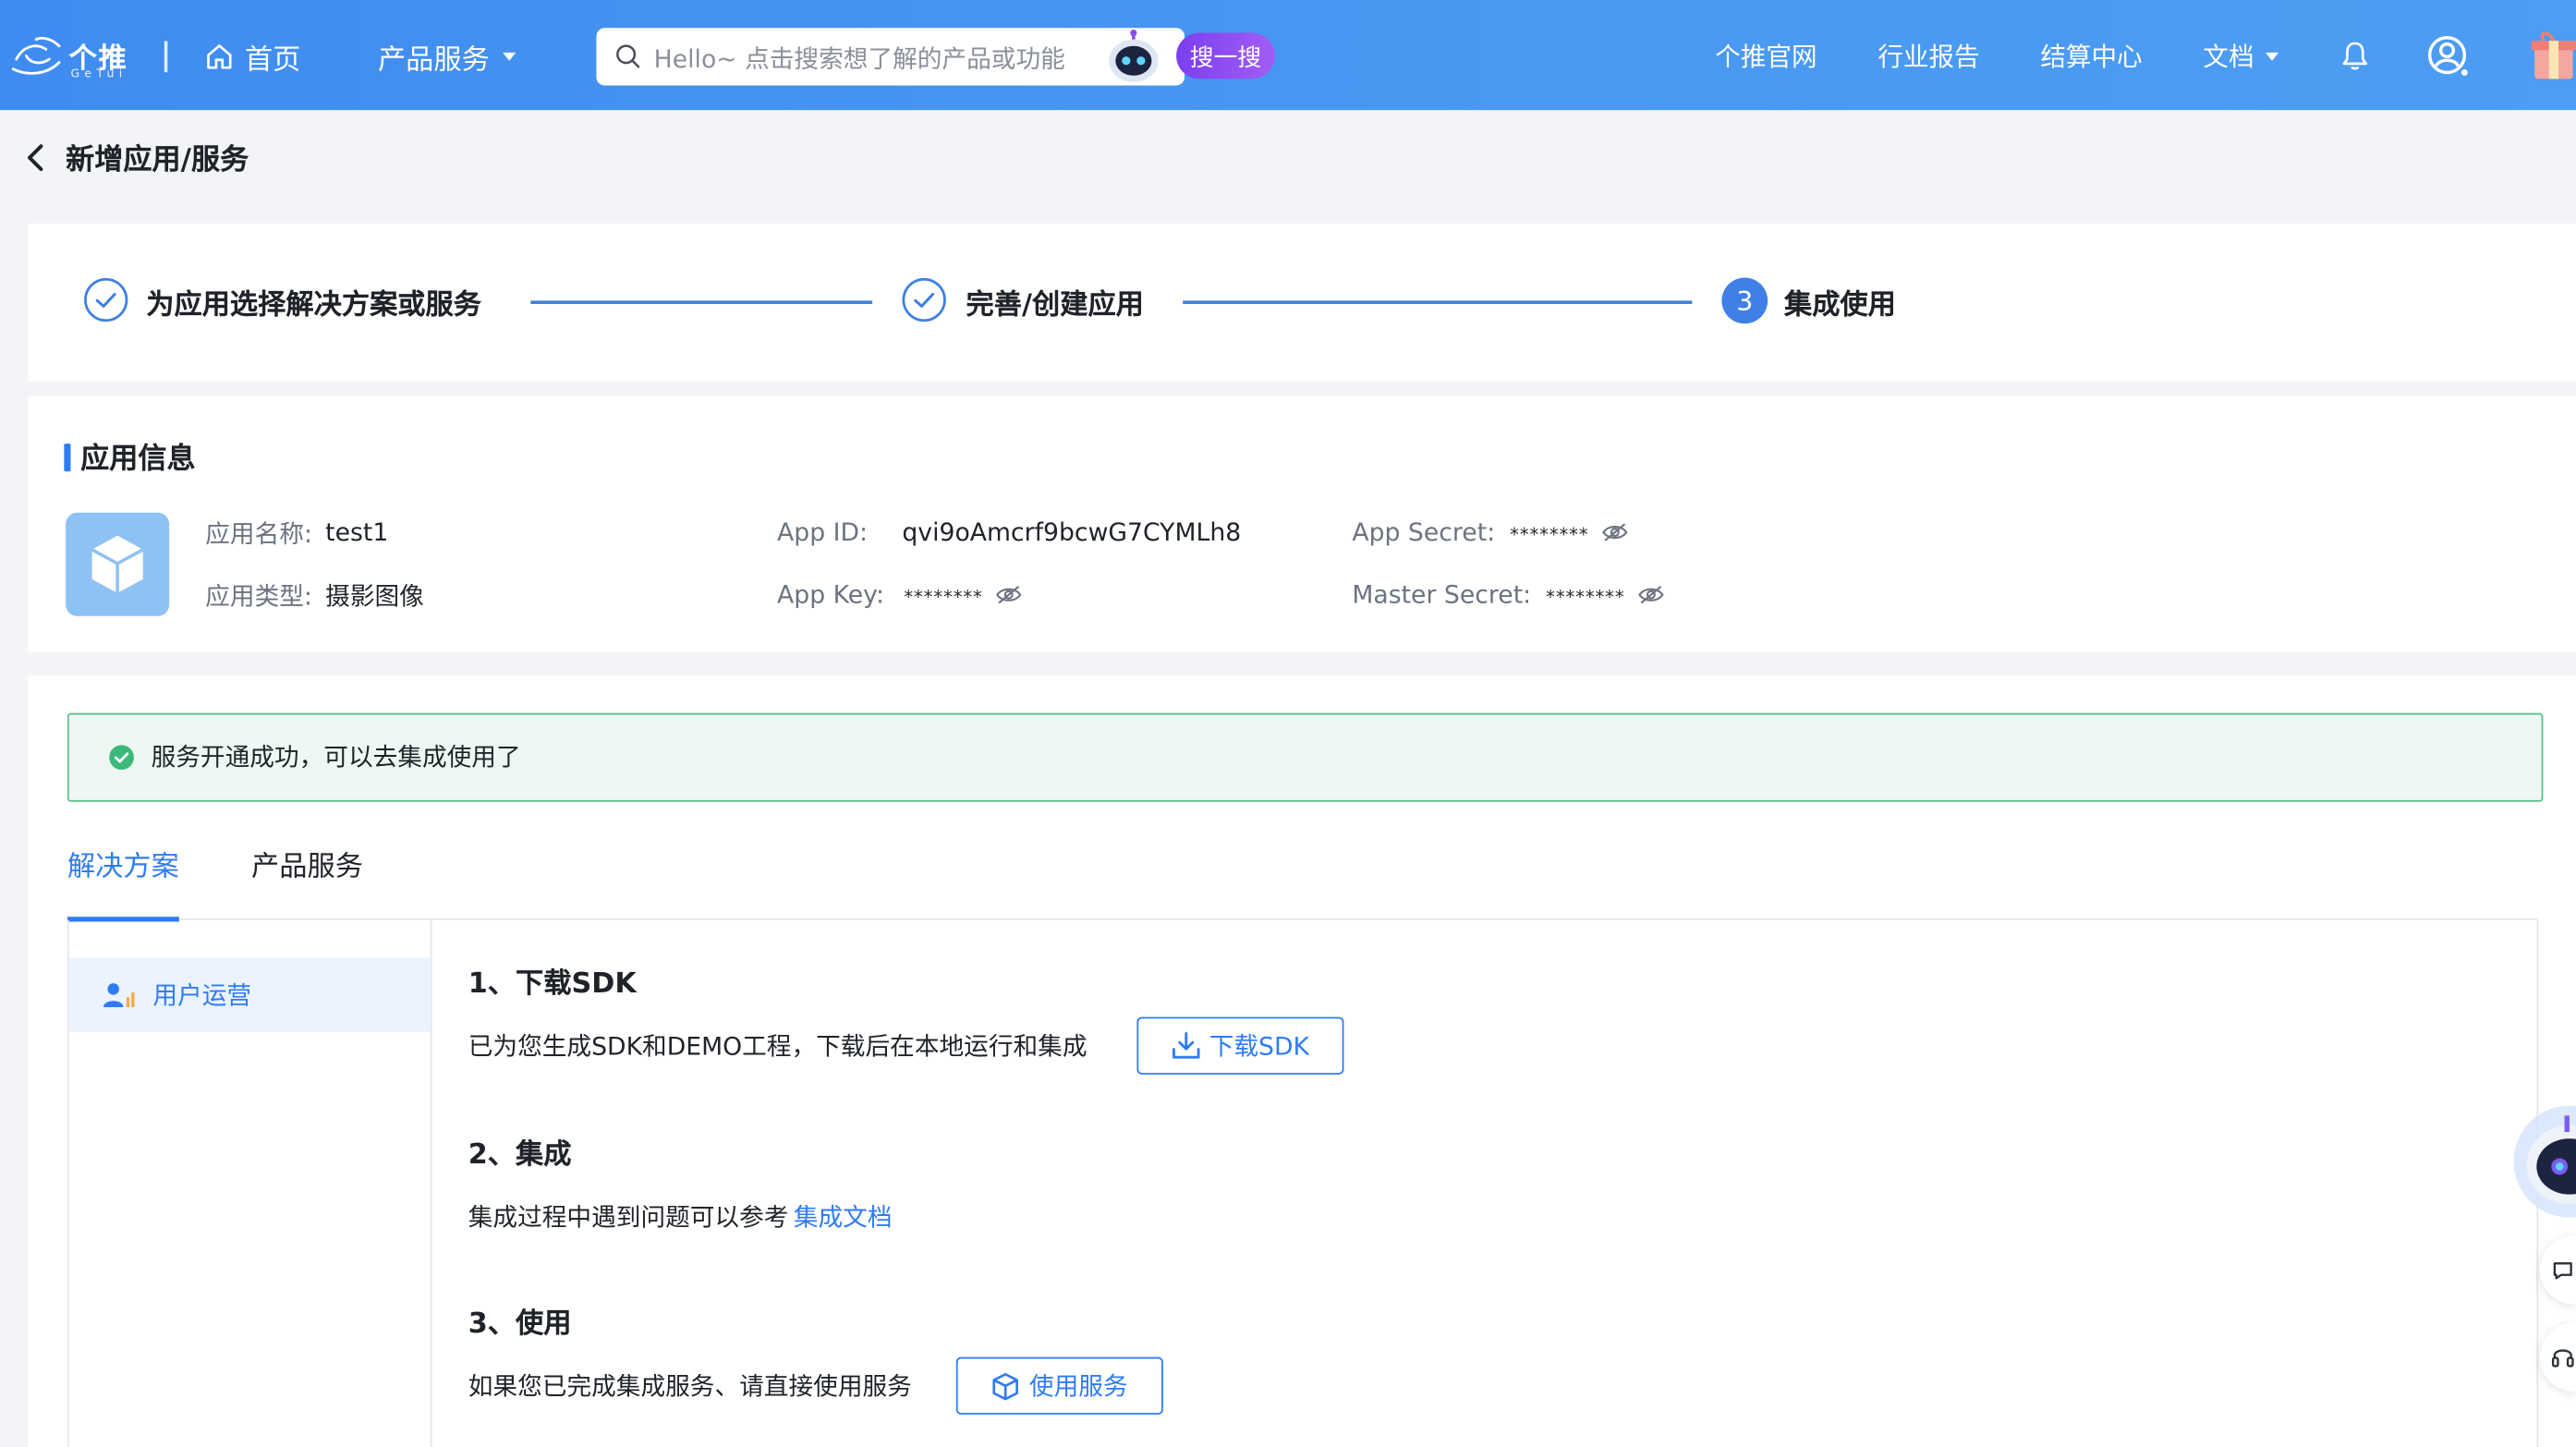 The width and height of the screenshot is (2576, 1447). Describe the element at coordinates (2091, 56) in the screenshot. I see `nav-billing-center: 结算中心` at that location.